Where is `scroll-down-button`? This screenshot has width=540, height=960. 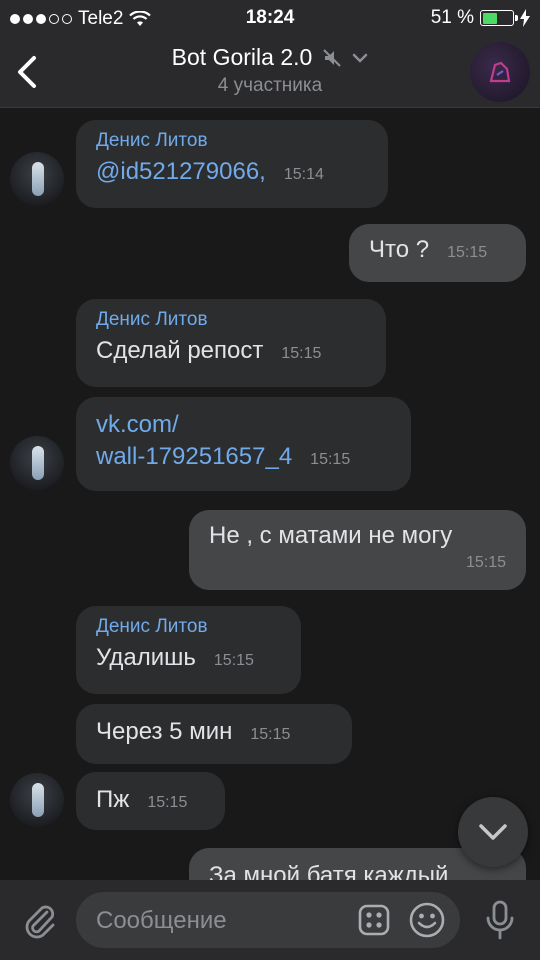 scroll-down-button is located at coordinates (493, 832).